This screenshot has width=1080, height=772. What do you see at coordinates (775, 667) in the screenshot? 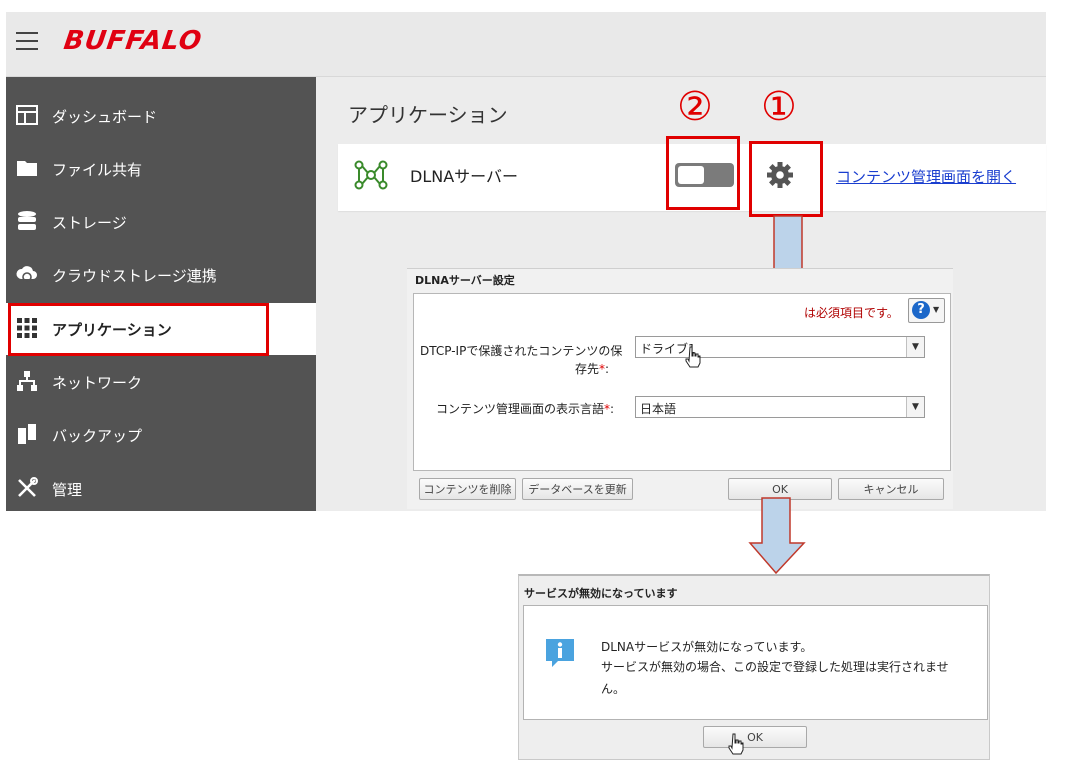
I see `dialog-message-line: サービスが無効の場合、この設定で登録した処理は実行されませ` at bounding box center [775, 667].